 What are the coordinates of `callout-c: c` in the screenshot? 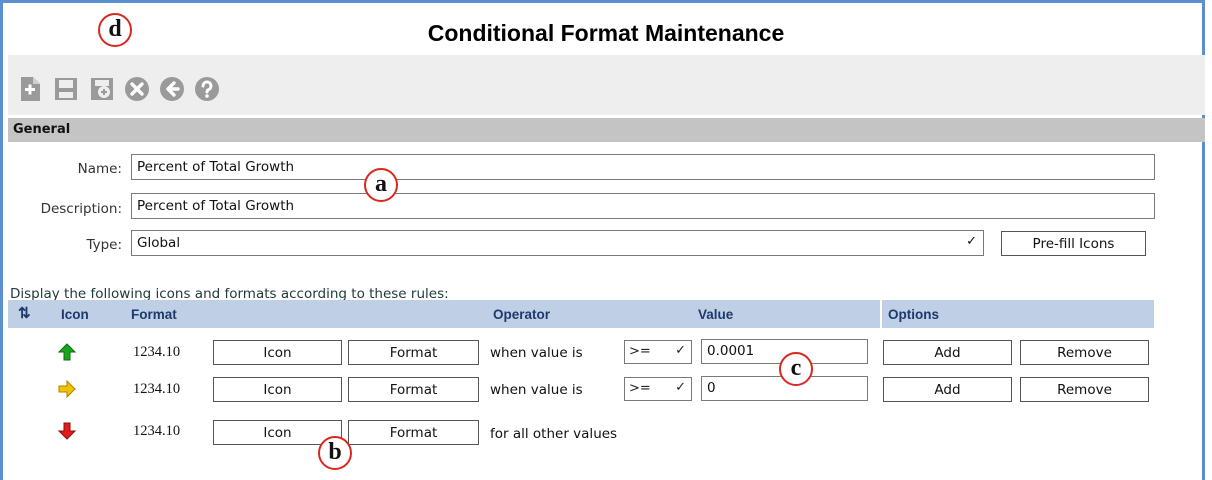 It's located at (796, 369).